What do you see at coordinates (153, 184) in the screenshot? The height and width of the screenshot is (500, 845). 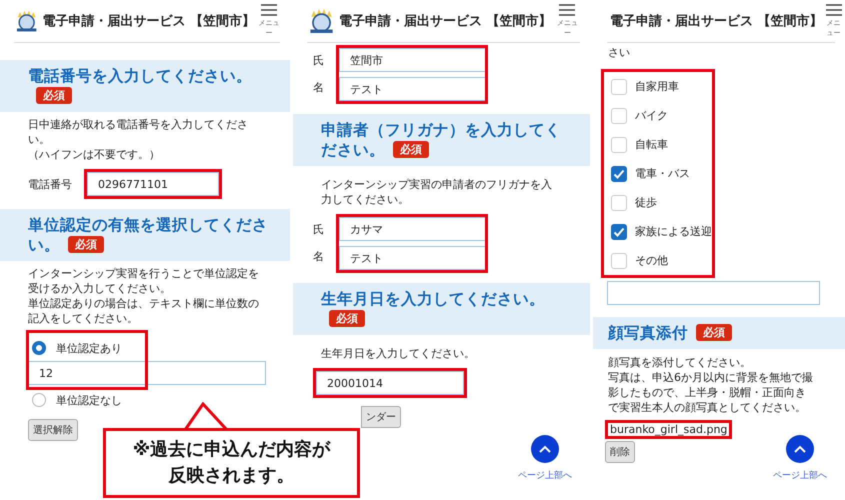 I see `phone-field: 0296771101` at bounding box center [153, 184].